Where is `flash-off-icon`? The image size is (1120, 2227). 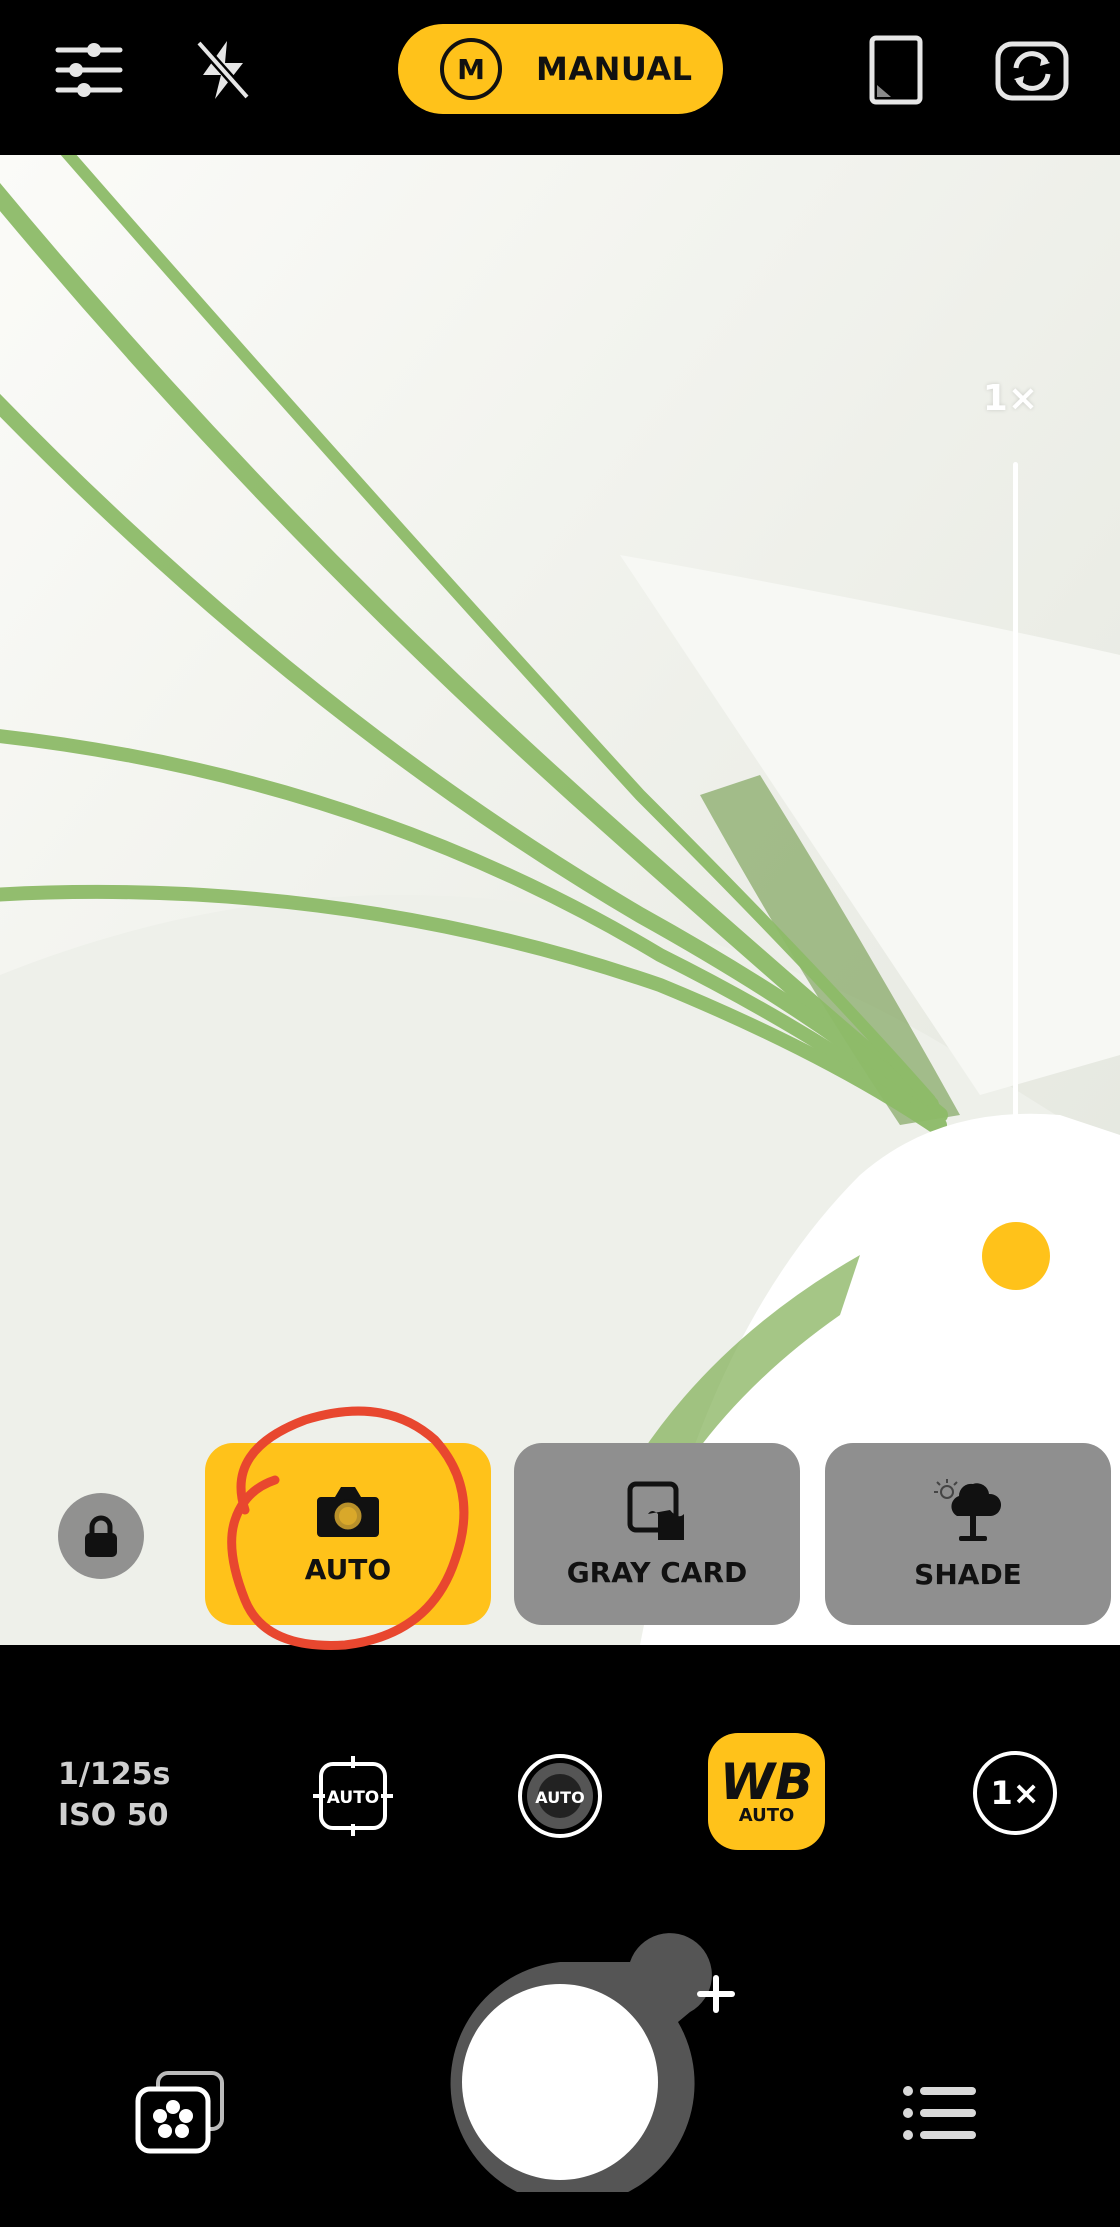
flash-off-icon is located at coordinates (223, 70).